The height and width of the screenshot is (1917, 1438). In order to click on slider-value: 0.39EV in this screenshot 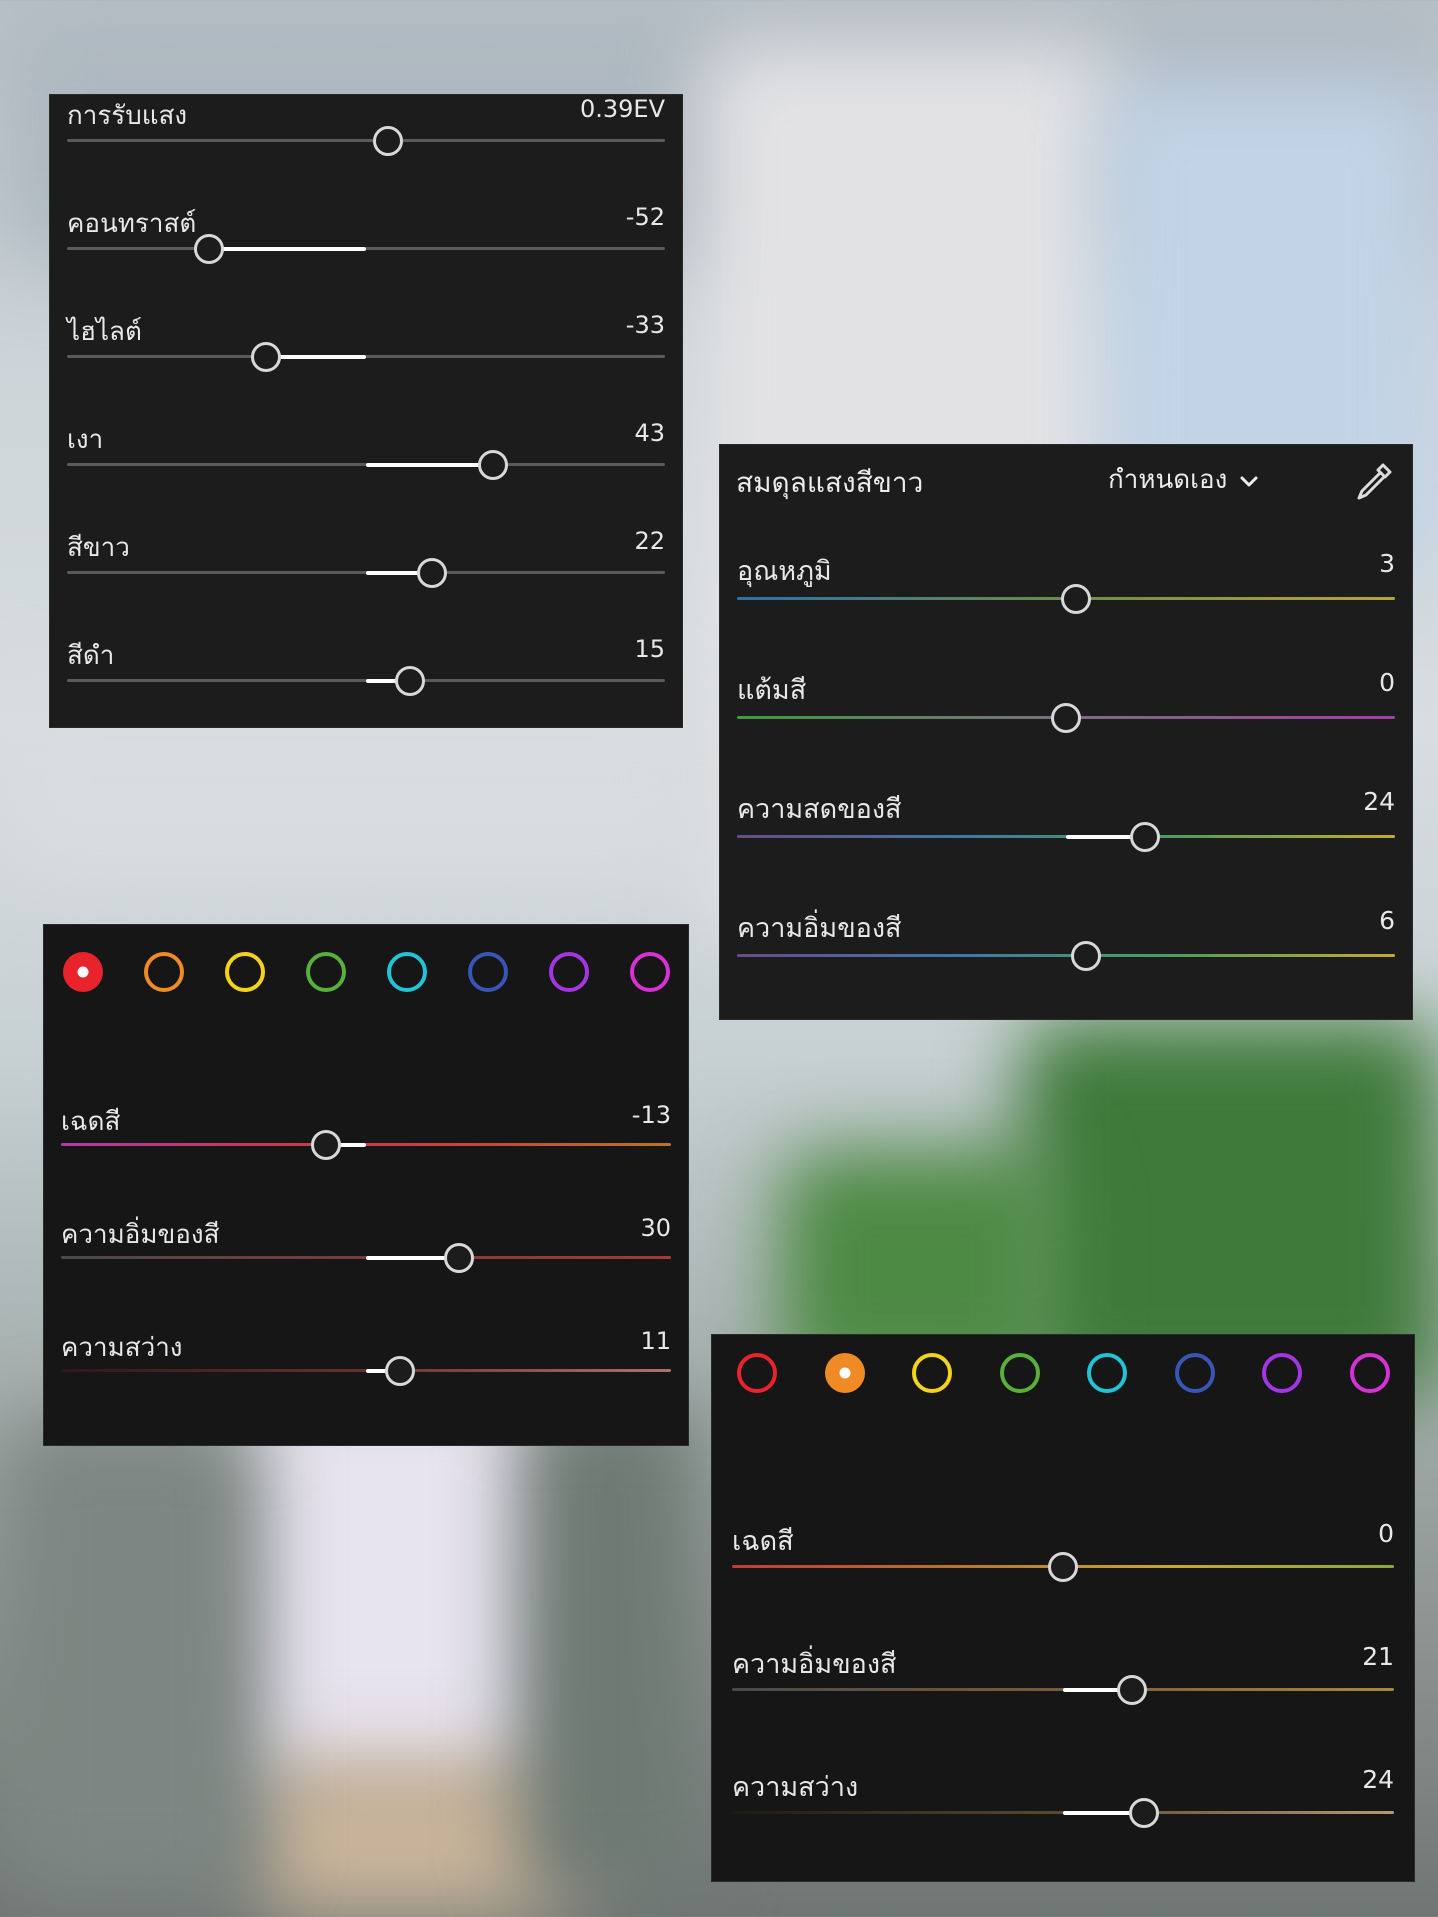, I will do `click(622, 109)`.